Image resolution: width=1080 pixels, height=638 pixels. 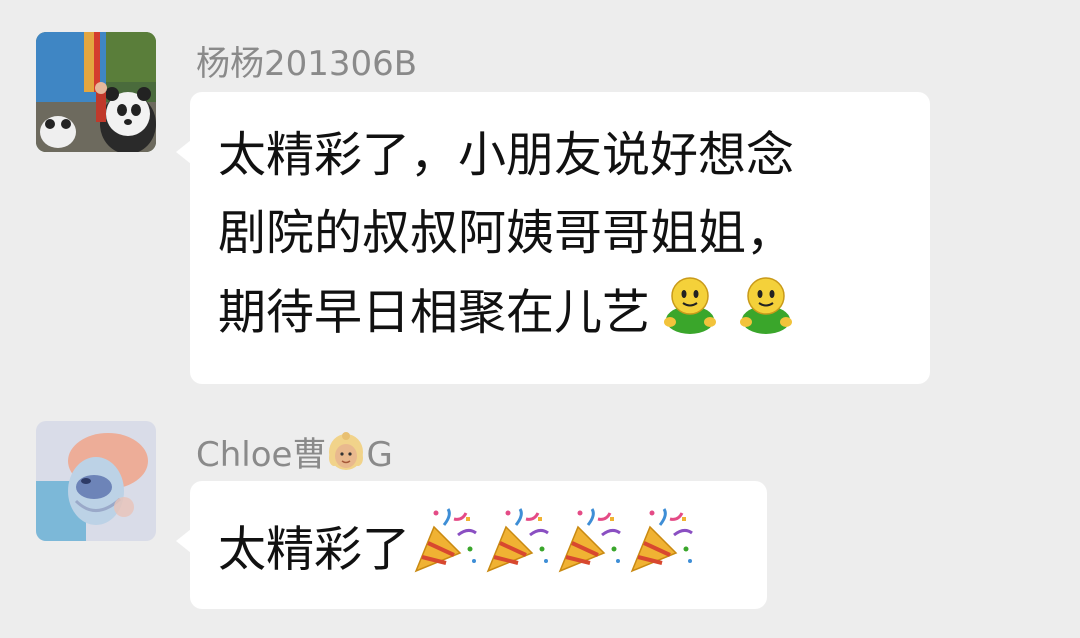 I want to click on painted-face-avatar, so click(x=96, y=481).